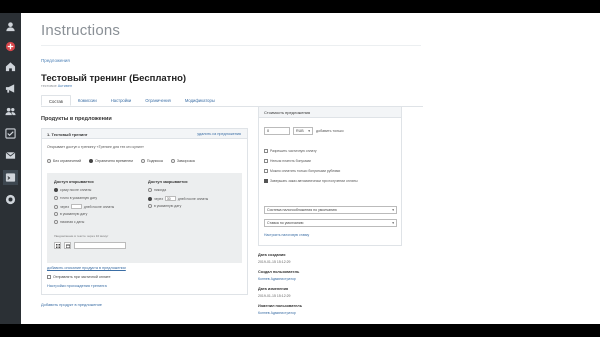  Describe the element at coordinates (168, 181) in the screenshot. I see `access-close-title: Доступ закрывается` at that location.